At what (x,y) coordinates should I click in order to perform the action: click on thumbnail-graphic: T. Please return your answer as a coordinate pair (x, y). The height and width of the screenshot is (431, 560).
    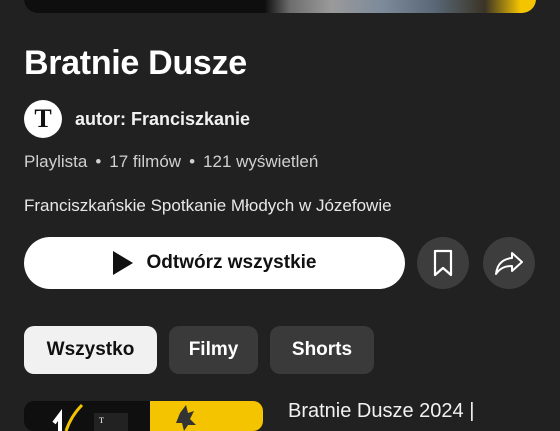
    Looking at the image, I should click on (90, 417).